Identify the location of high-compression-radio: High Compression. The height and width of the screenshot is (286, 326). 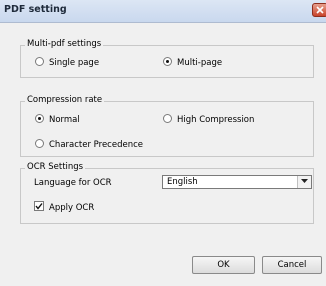
(208, 119).